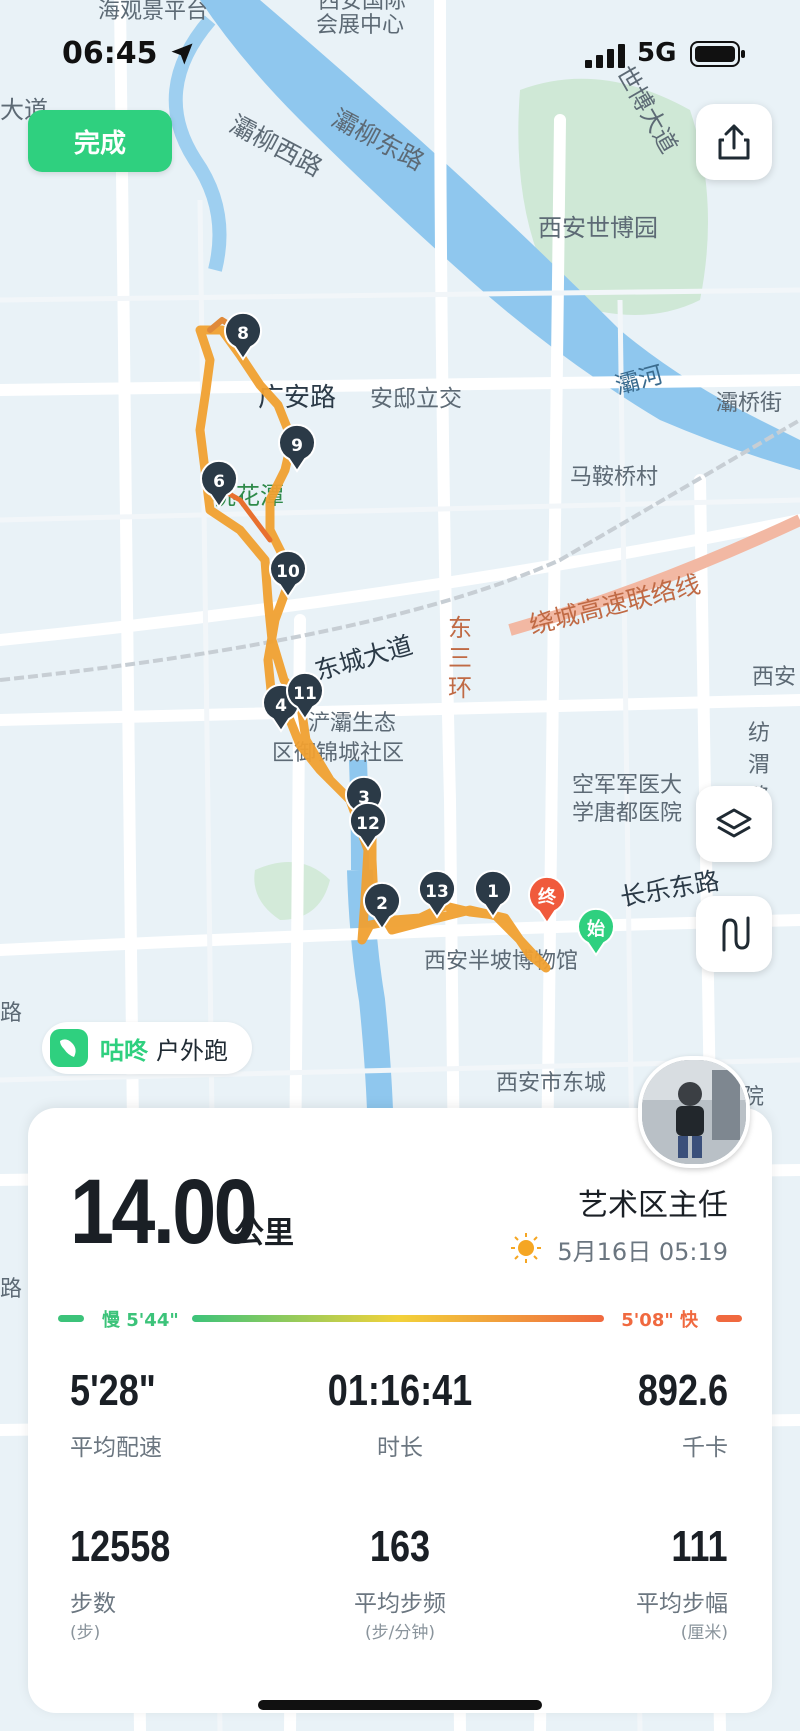 The height and width of the screenshot is (1731, 800). Describe the element at coordinates (281, 706) in the screenshot. I see `svg-text: 4` at that location.